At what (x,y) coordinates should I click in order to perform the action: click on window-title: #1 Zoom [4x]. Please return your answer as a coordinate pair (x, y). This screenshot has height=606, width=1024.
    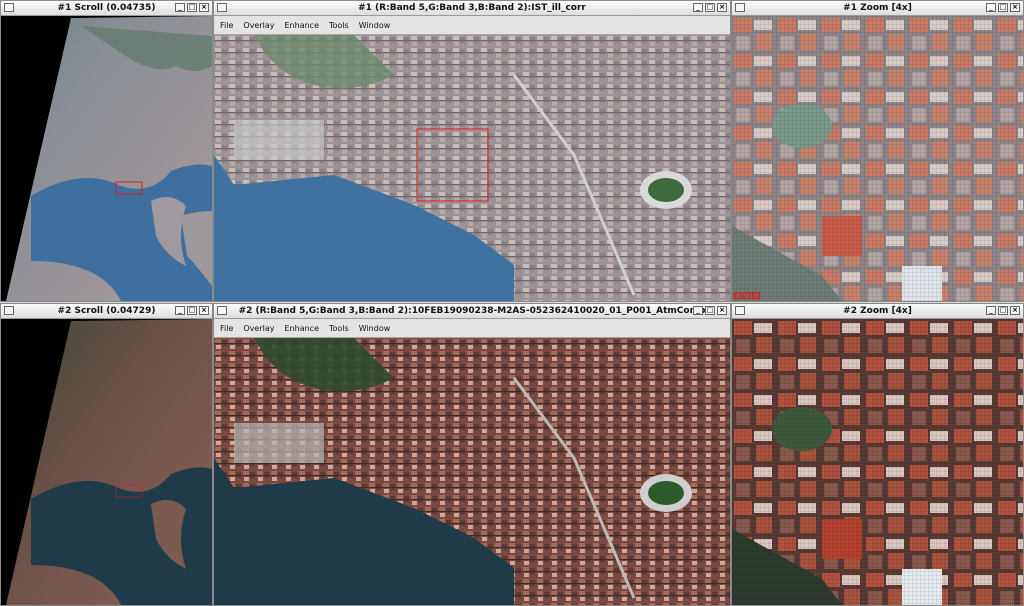
    Looking at the image, I should click on (877, 8).